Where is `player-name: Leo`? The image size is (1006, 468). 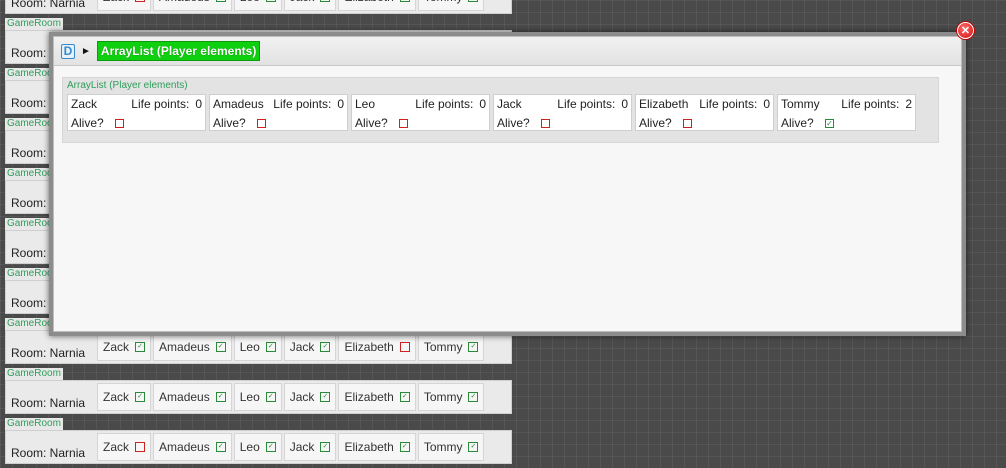
player-name: Leo is located at coordinates (365, 104).